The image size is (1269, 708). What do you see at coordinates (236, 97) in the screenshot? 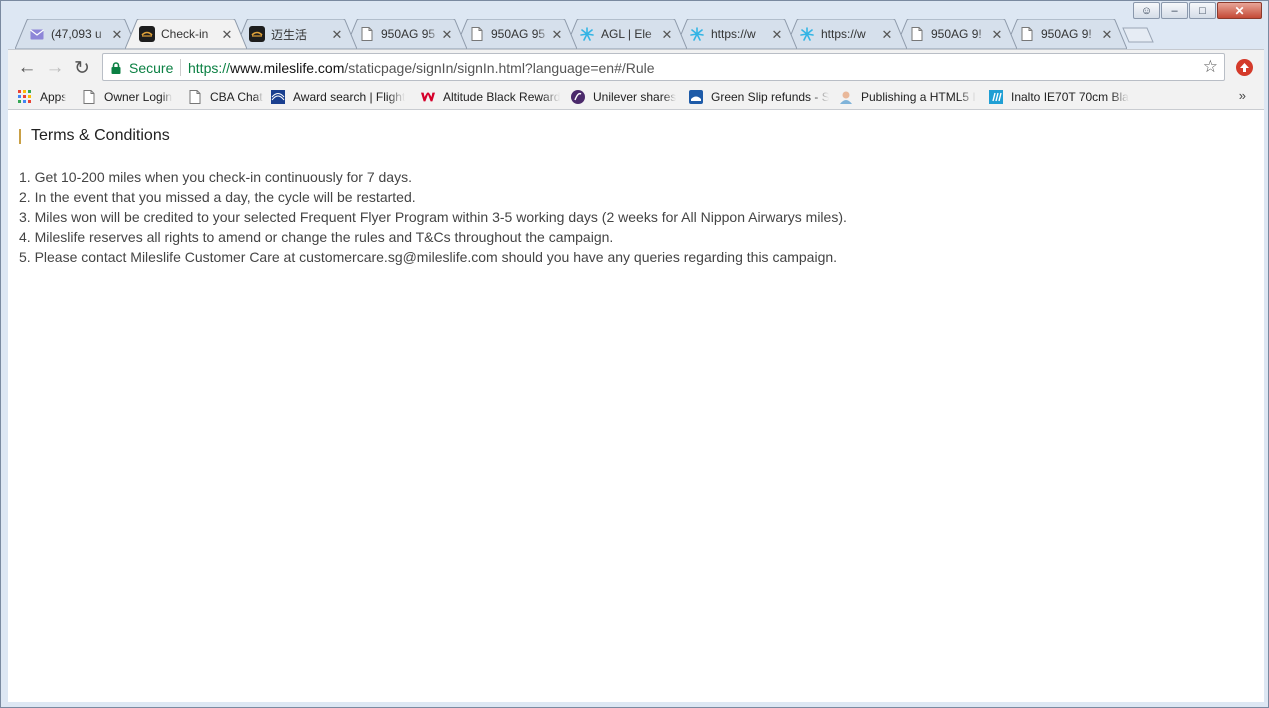
I see `bookmark-label: CBA Chat` at bounding box center [236, 97].